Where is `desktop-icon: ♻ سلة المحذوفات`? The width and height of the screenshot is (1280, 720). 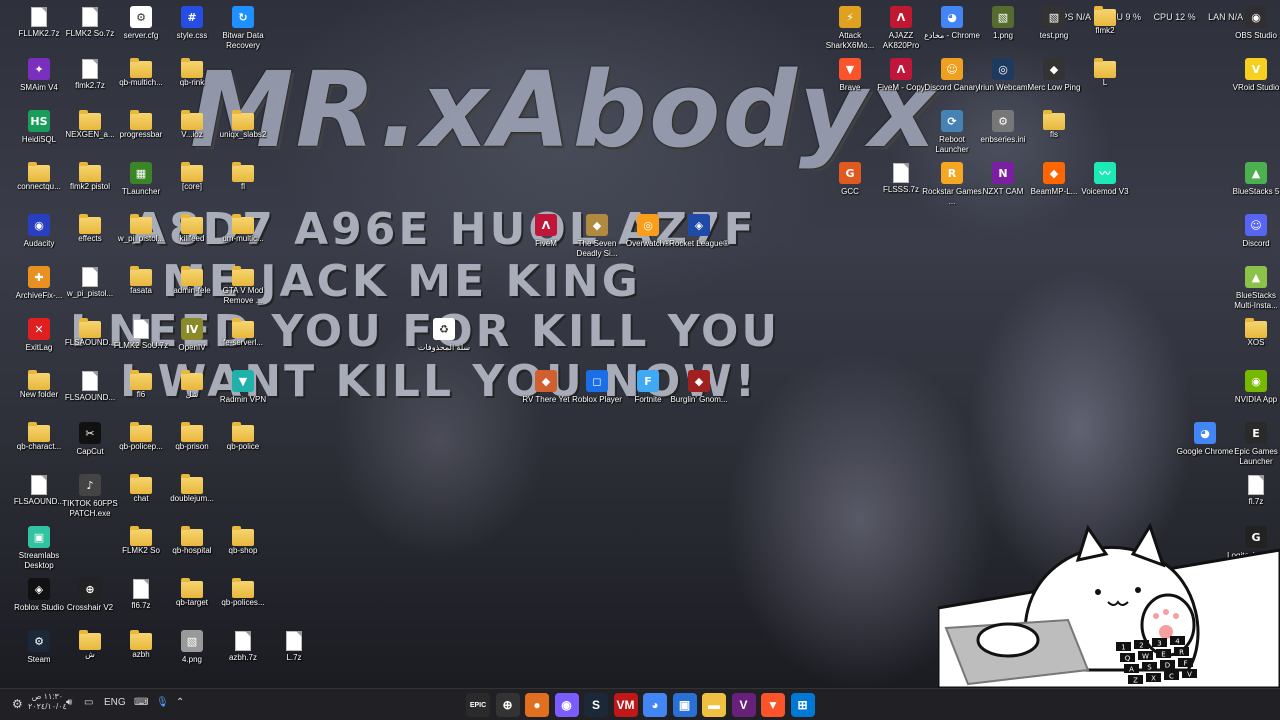
desktop-icon: ♻ سلة المحذوفات is located at coordinates (444, 332).